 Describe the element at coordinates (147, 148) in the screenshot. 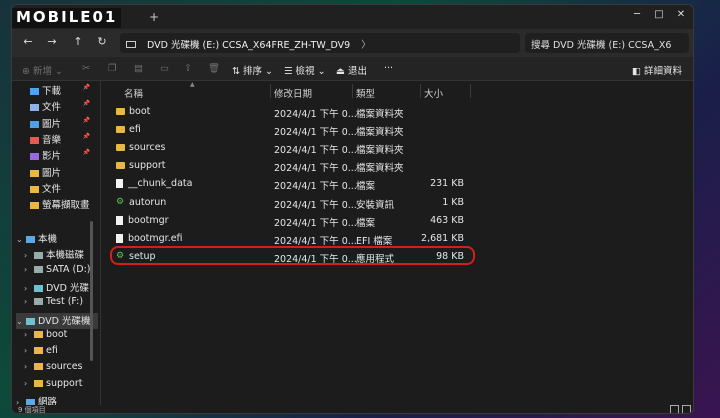

I see `file-name: sources` at that location.